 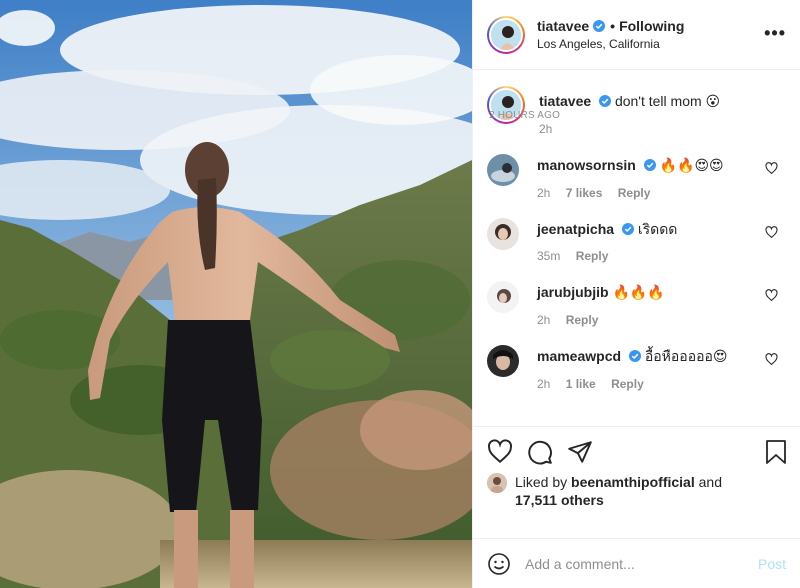 I want to click on send-icon, so click(x=580, y=452).